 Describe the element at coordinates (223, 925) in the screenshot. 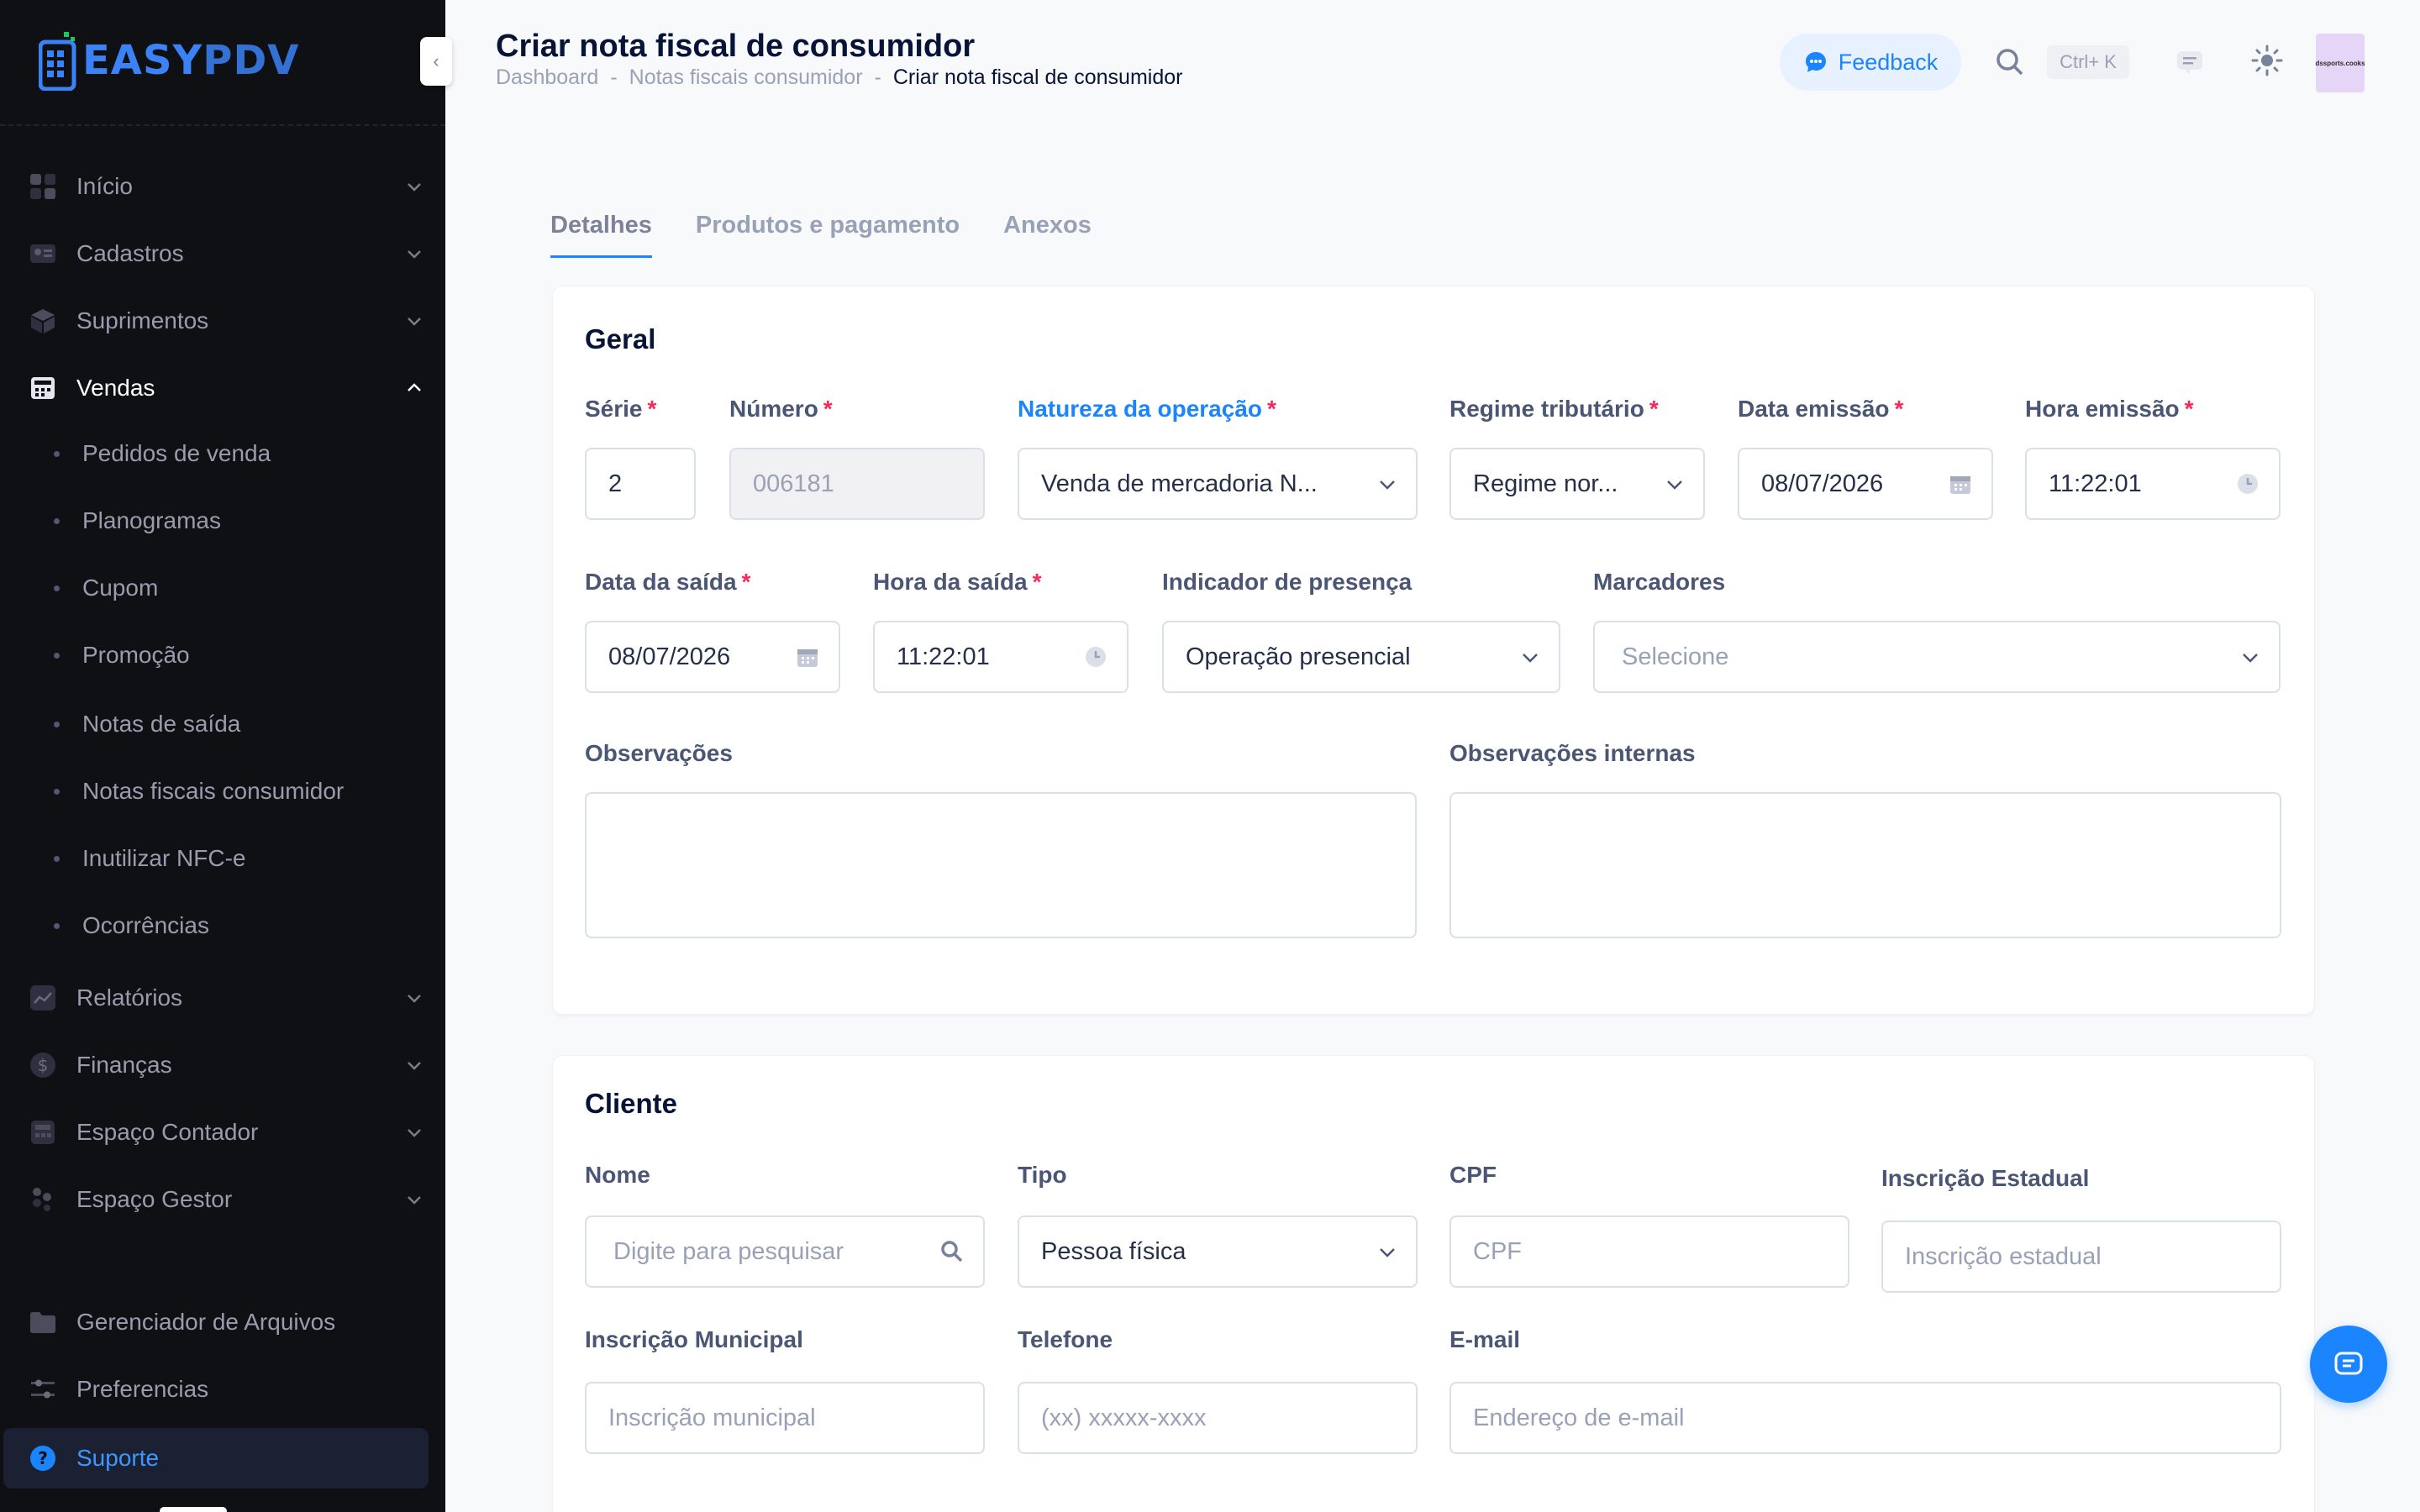

I see `sidebar-subitem-ocorrencias: Ocorrências` at that location.